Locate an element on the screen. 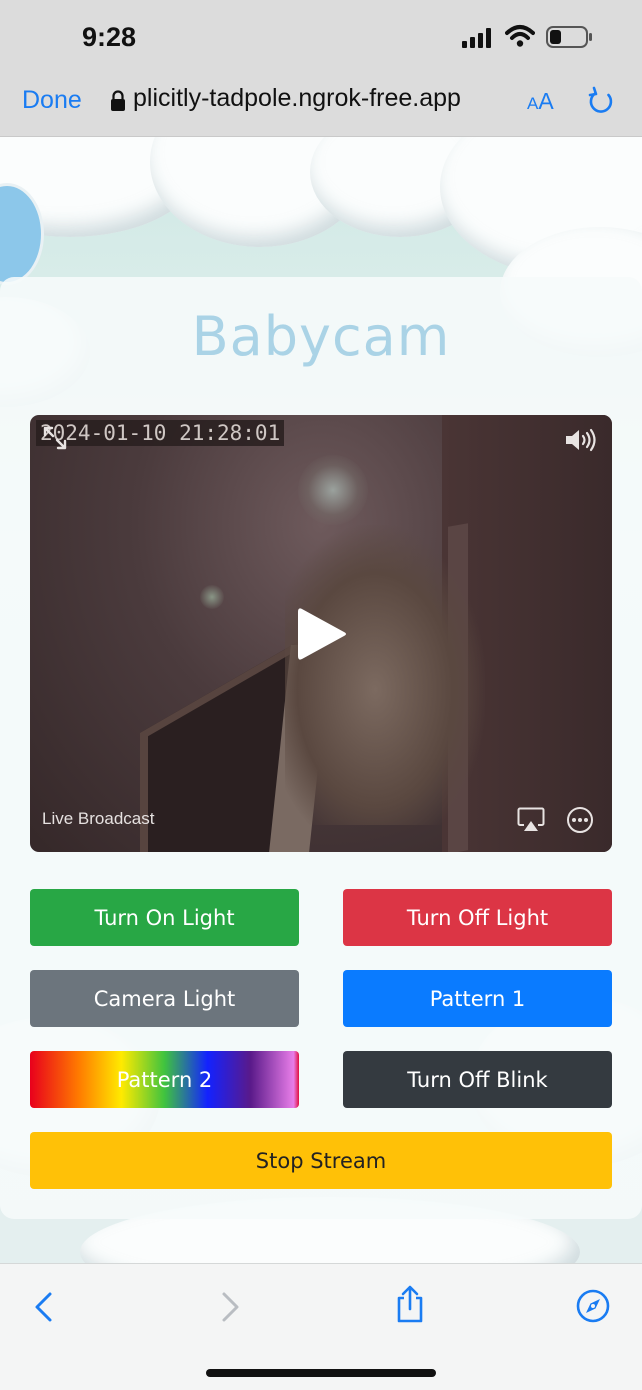  browser-address-bar: Done plicitly-tadpole.ngrok-free.app AA is located at coordinates (321, 103).